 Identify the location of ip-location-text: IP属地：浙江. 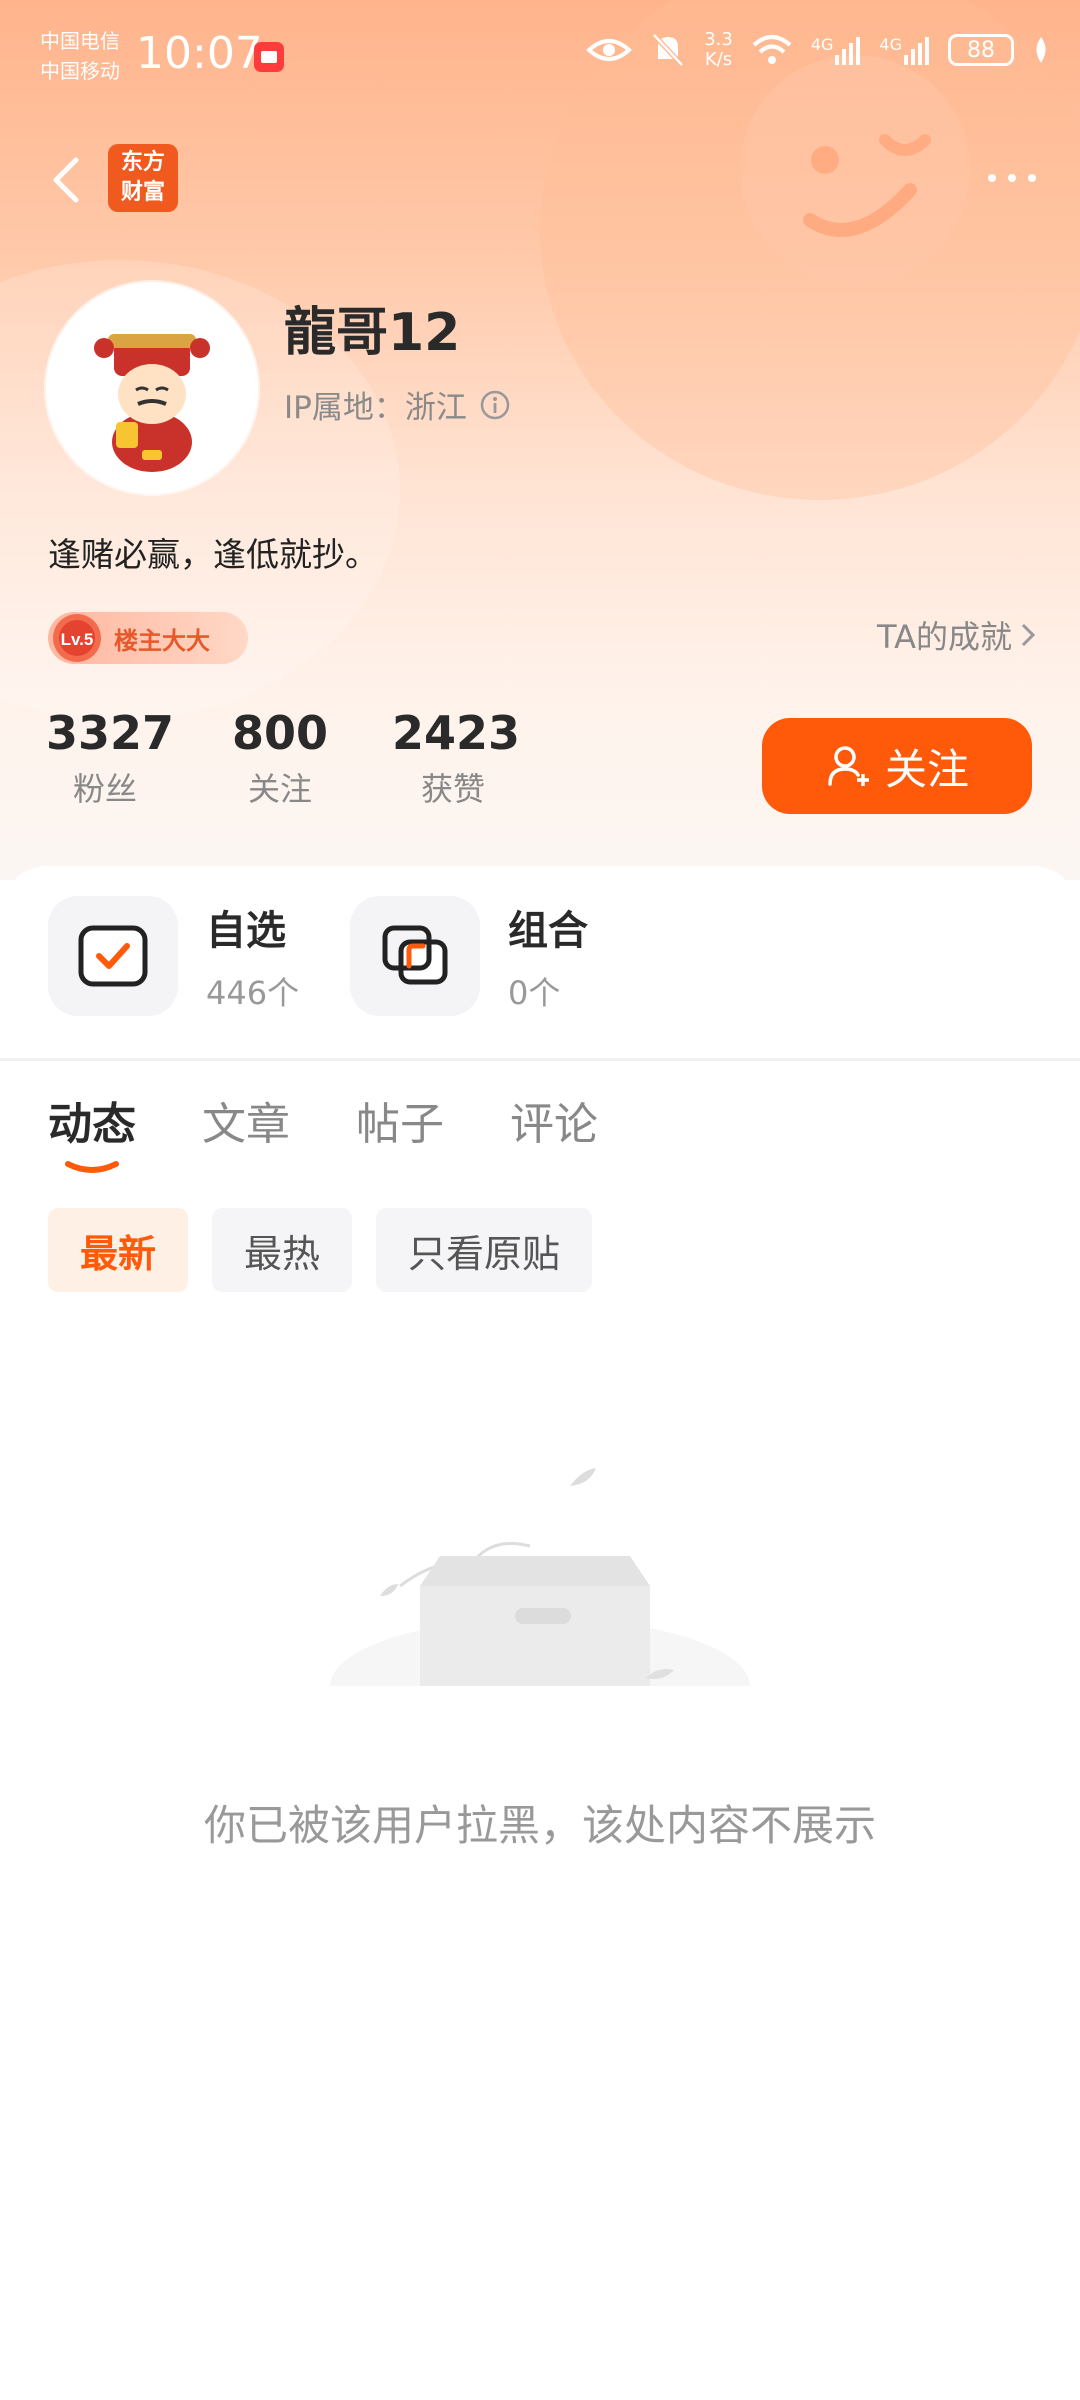
(375, 408).